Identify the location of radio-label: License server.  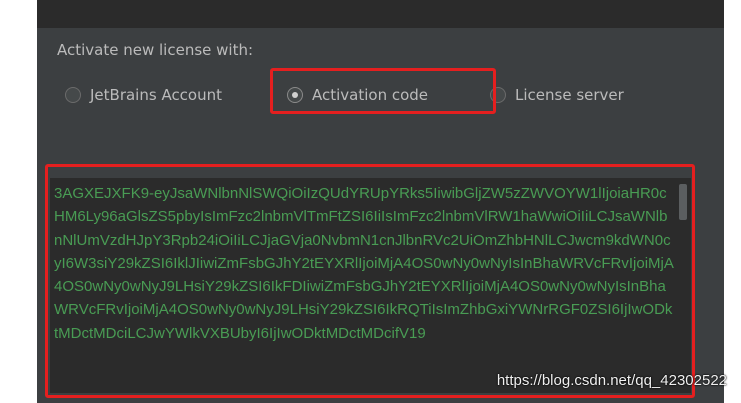
(569, 95).